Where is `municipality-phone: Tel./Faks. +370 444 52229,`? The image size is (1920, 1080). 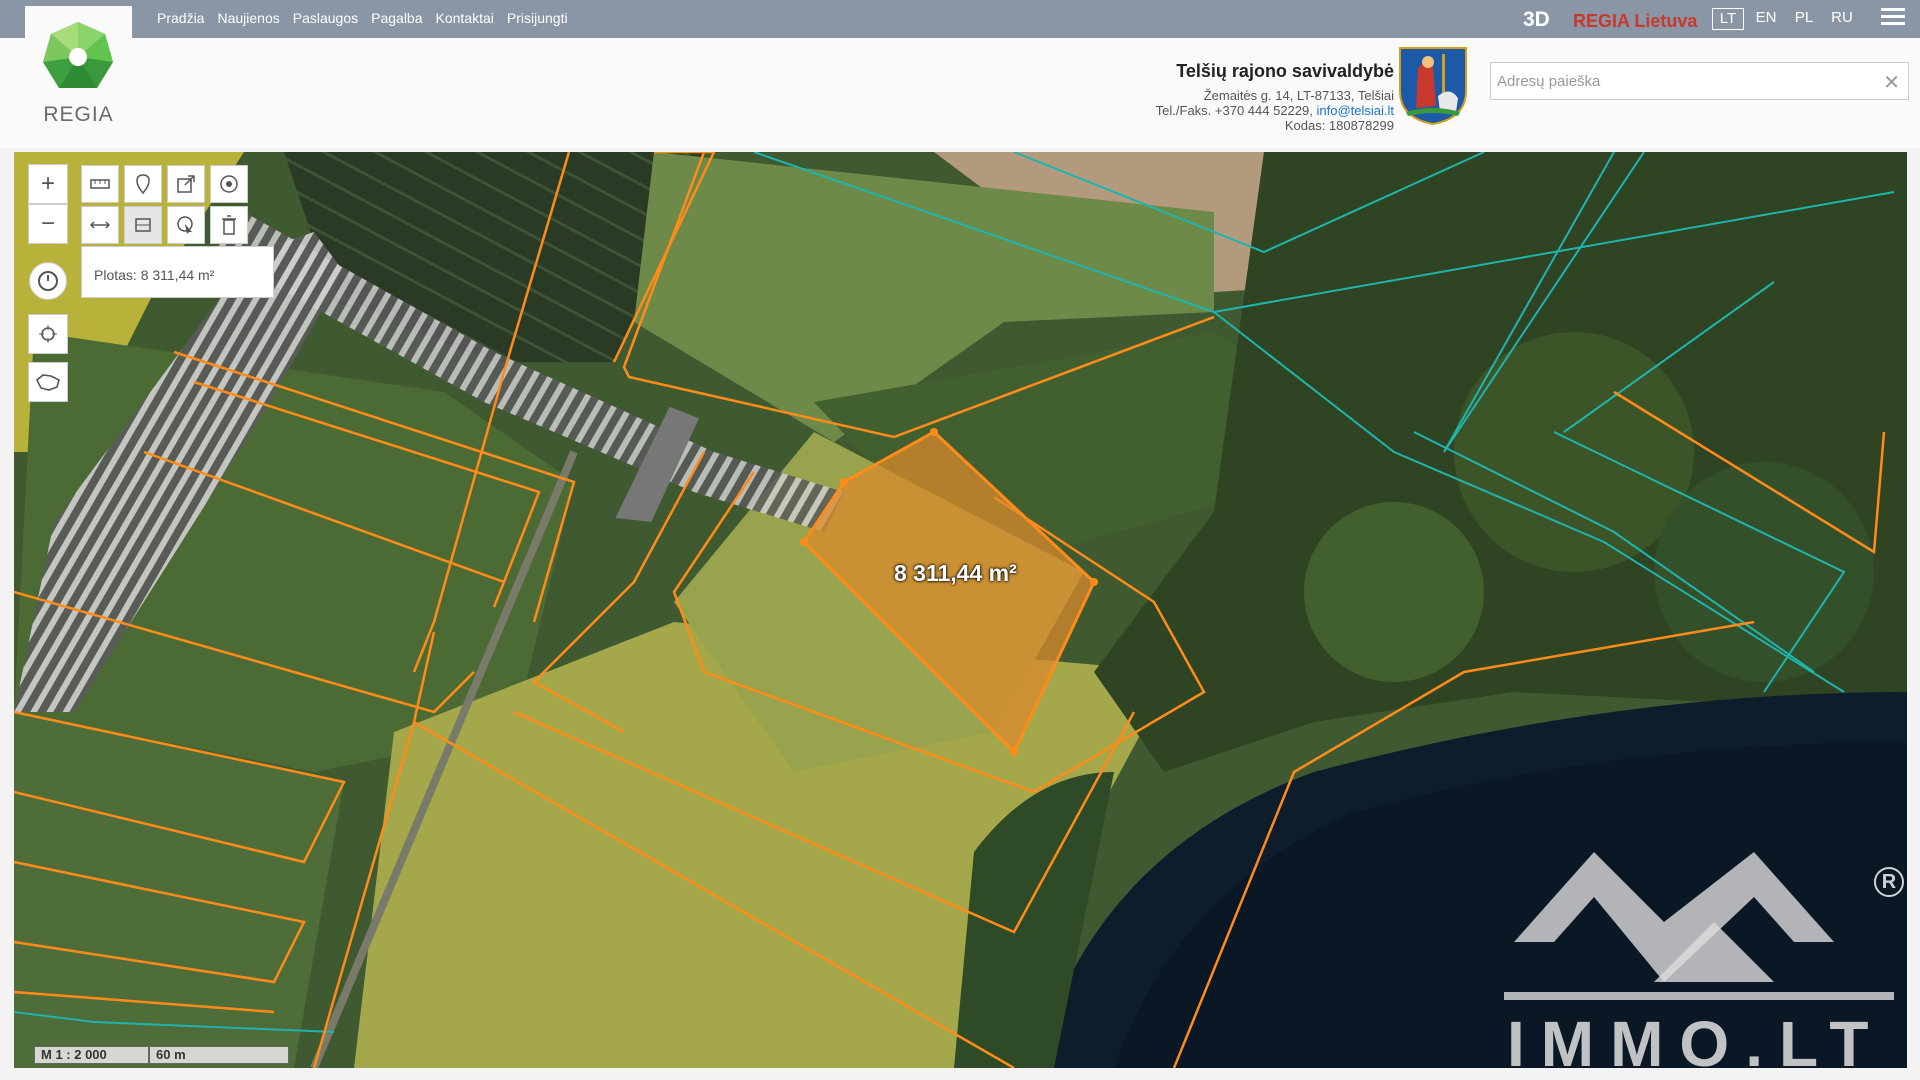
municipality-phone: Tel./Faks. +370 444 52229, is located at coordinates (1234, 110).